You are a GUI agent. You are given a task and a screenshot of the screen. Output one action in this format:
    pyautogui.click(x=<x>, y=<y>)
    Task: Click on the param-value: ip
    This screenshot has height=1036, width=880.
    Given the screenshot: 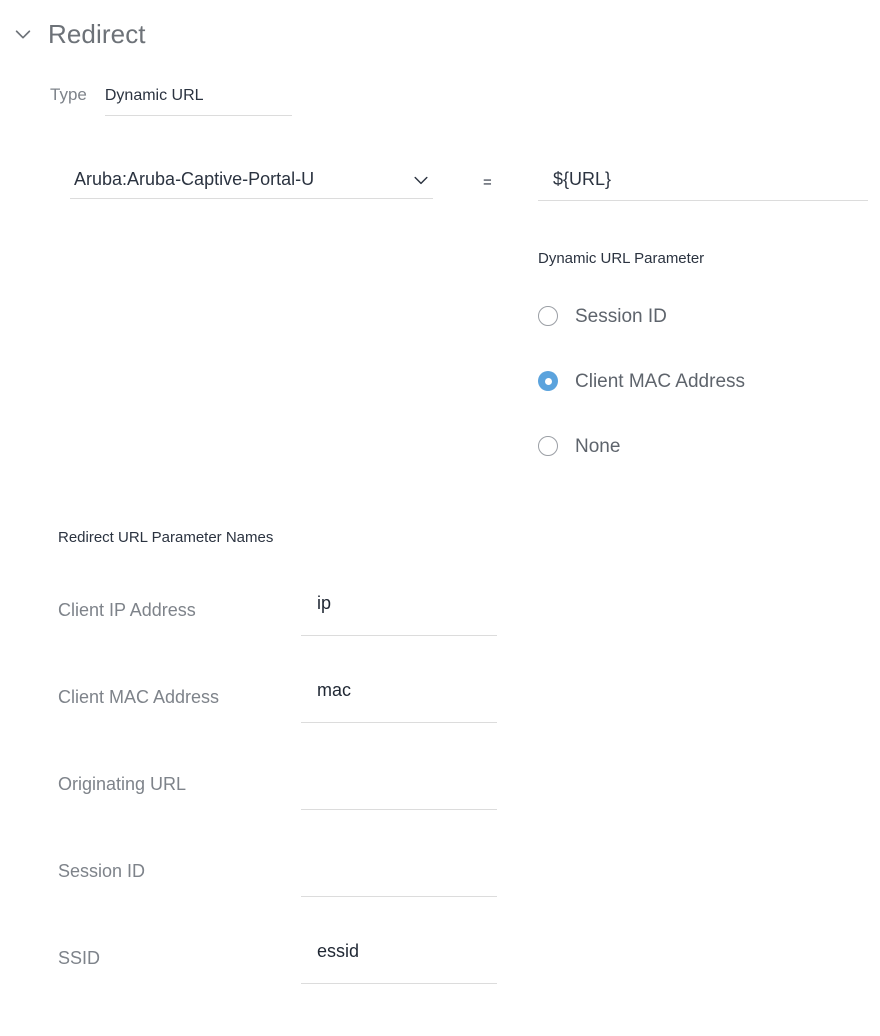 What is the action you would take?
    pyautogui.click(x=324, y=603)
    